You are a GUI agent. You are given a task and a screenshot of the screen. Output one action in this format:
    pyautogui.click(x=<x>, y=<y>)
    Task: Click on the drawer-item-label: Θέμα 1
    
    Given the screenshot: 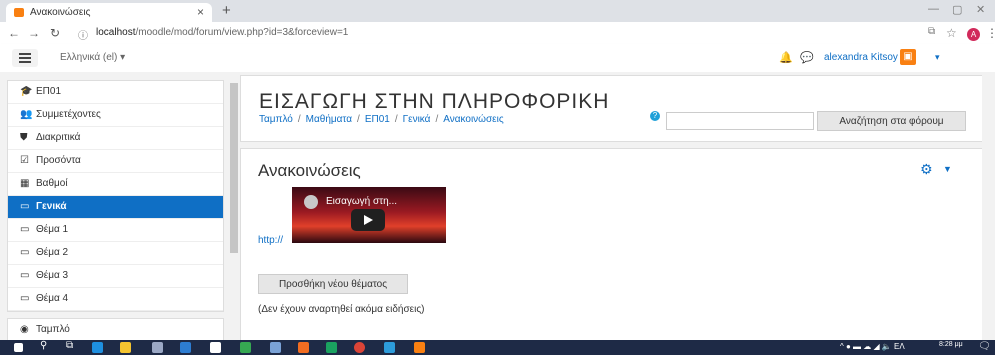 What is the action you would take?
    pyautogui.click(x=52, y=229)
    